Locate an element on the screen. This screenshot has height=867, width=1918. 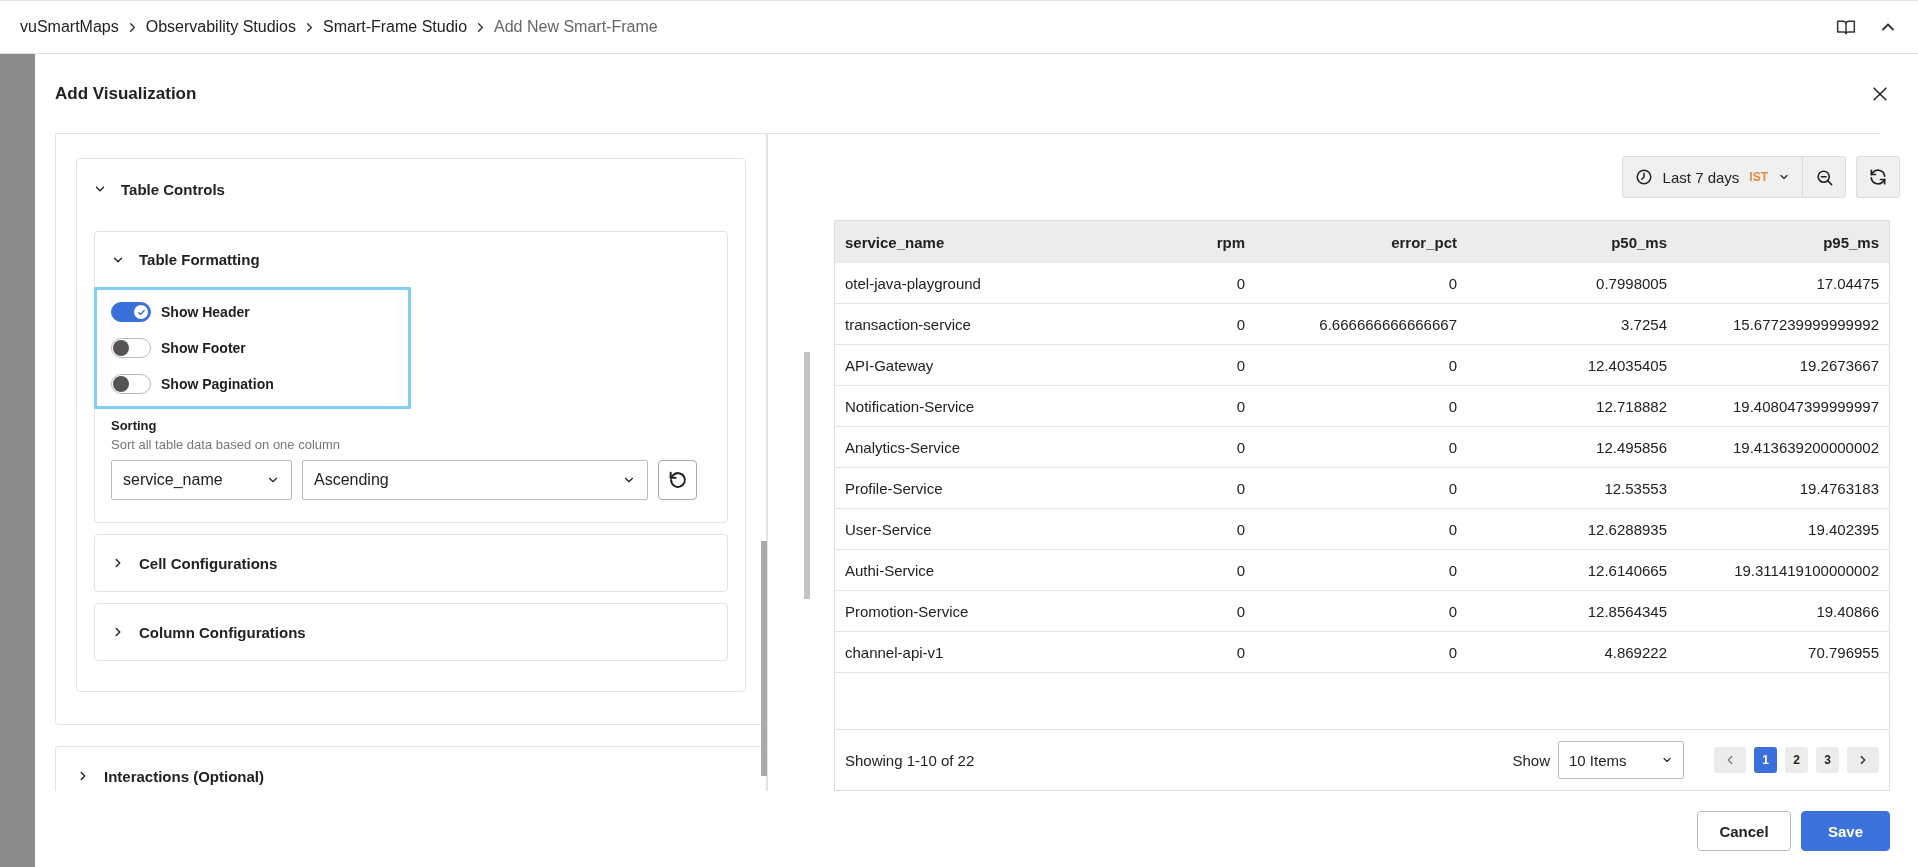
breadcrumb-link: vuSmartMaps is located at coordinates (69, 27).